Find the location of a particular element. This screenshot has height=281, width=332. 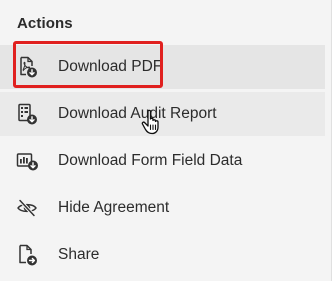

download-audit-report-label: Download Audit Report is located at coordinates (137, 113).